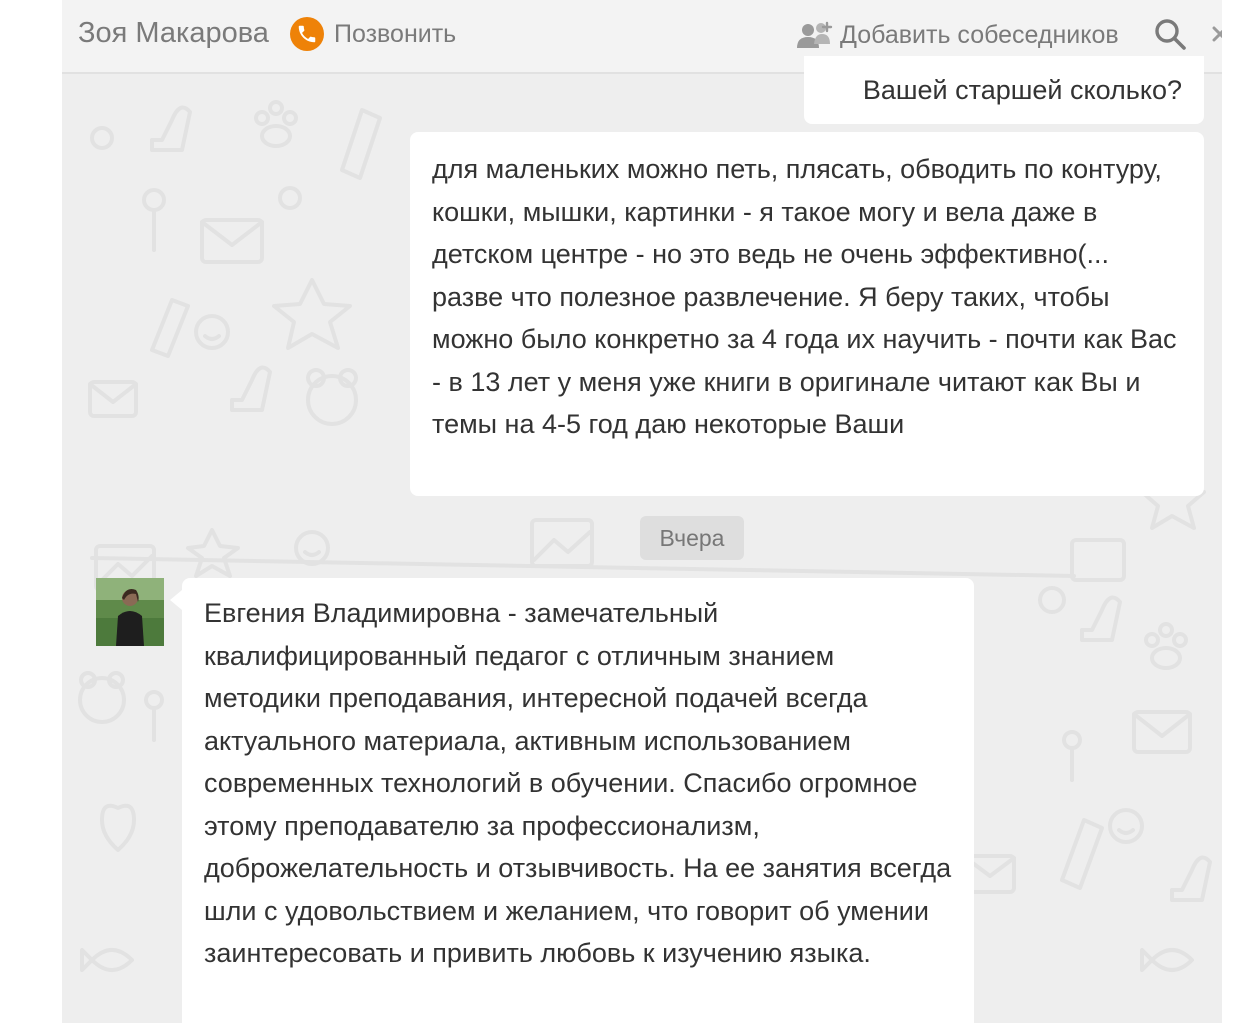  Describe the element at coordinates (1022, 90) in the screenshot. I see `message-text: Вашей старшей сколько?` at that location.